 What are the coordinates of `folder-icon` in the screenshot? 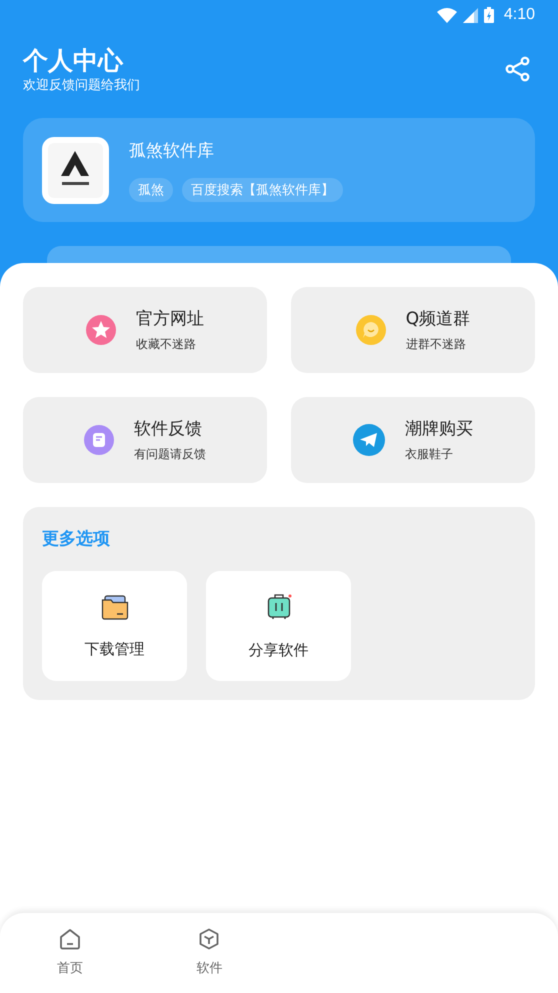 It's located at (114, 607).